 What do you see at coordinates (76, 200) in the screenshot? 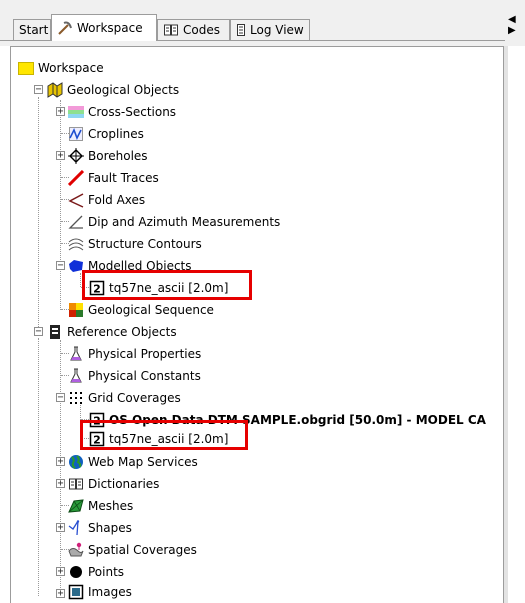
I see `fold-axis-icon` at bounding box center [76, 200].